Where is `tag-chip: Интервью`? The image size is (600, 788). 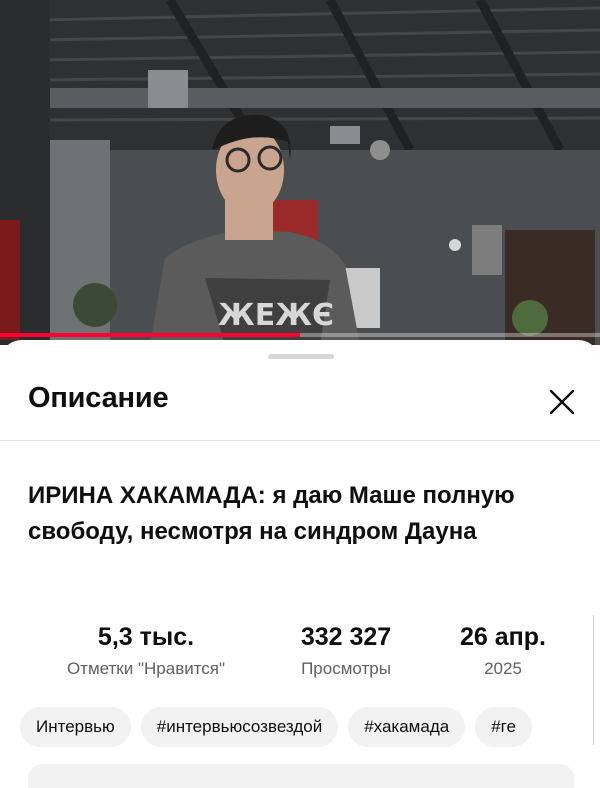
tag-chip: Интервью is located at coordinates (75, 727).